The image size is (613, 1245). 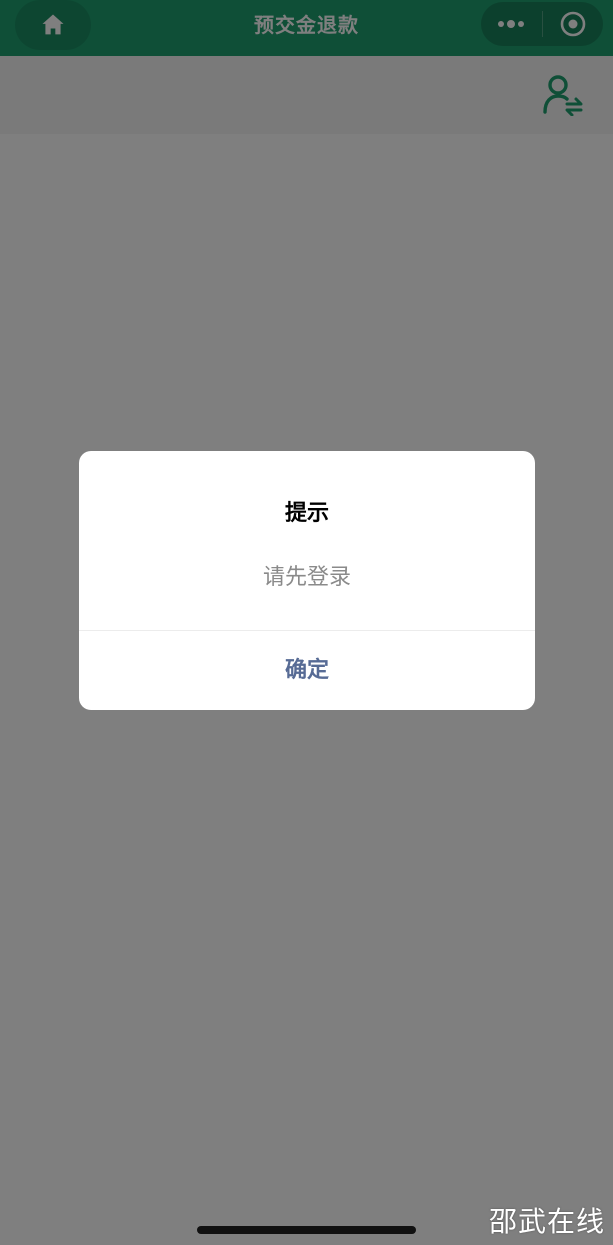 I want to click on dialog-message: 请先登录, so click(x=306, y=577).